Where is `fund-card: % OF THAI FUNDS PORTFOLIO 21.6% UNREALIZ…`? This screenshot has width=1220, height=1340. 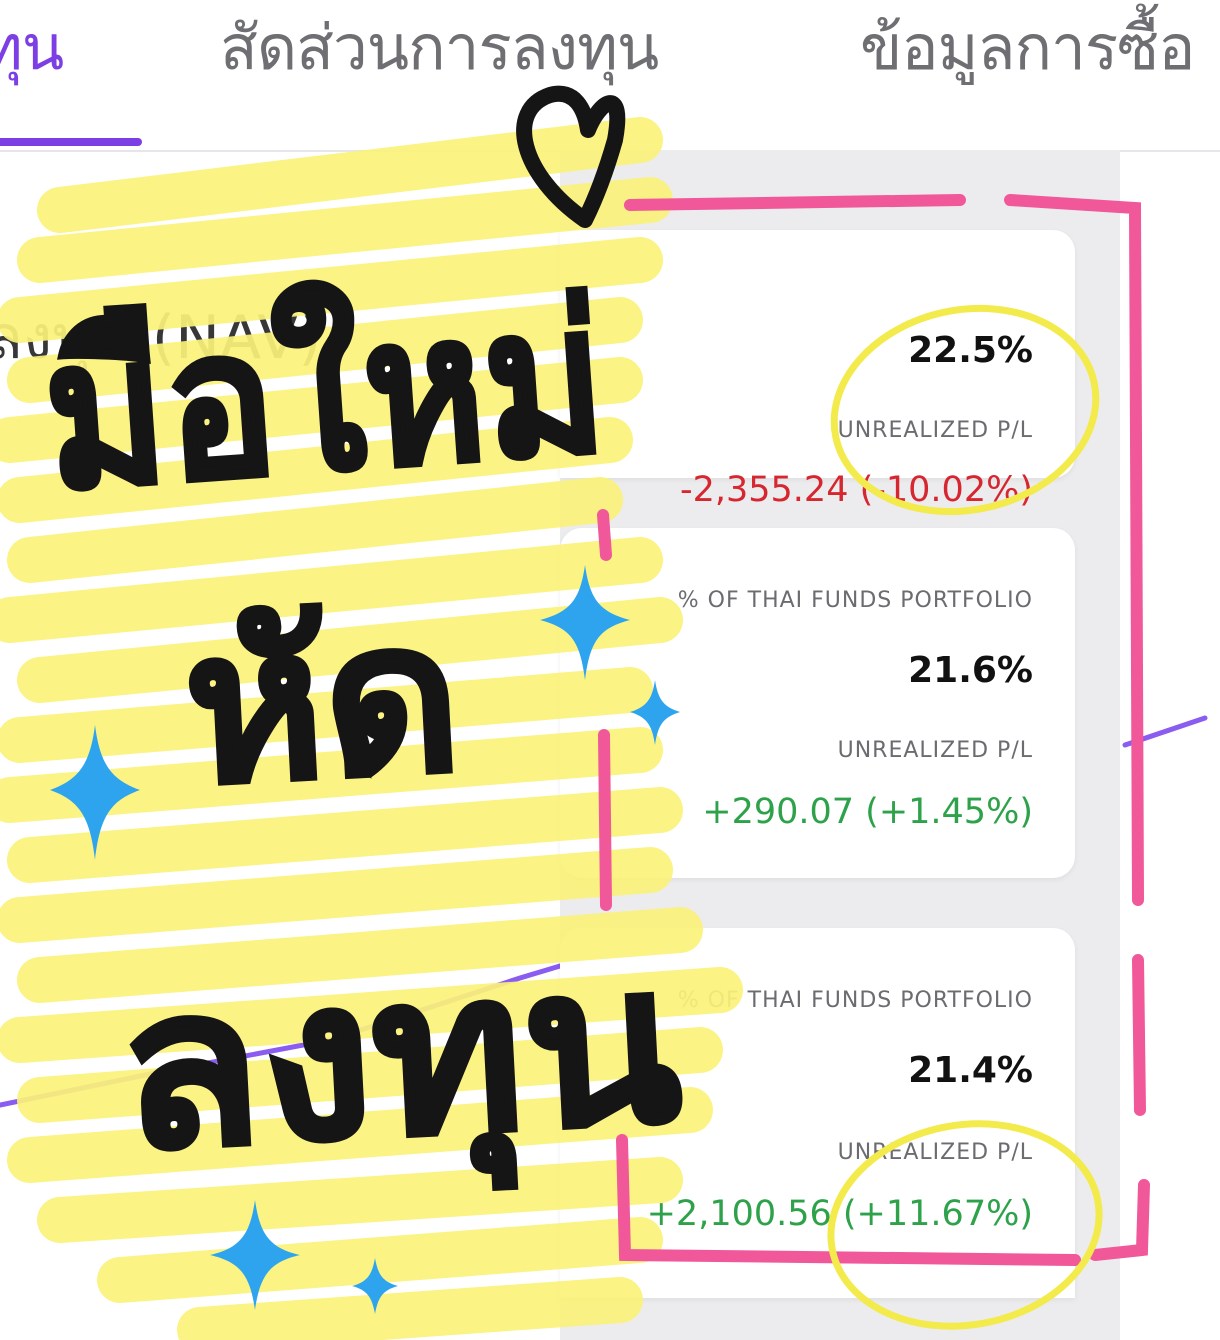
fund-card: % OF THAI FUNDS PORTFOLIO 21.6% UNREALIZ… is located at coordinates (817, 703).